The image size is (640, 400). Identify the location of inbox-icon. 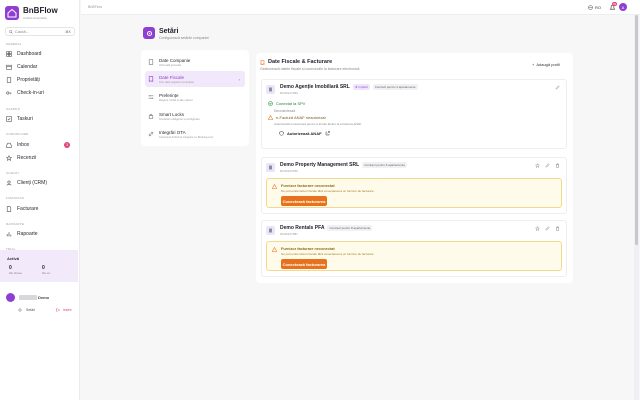
(9, 145).